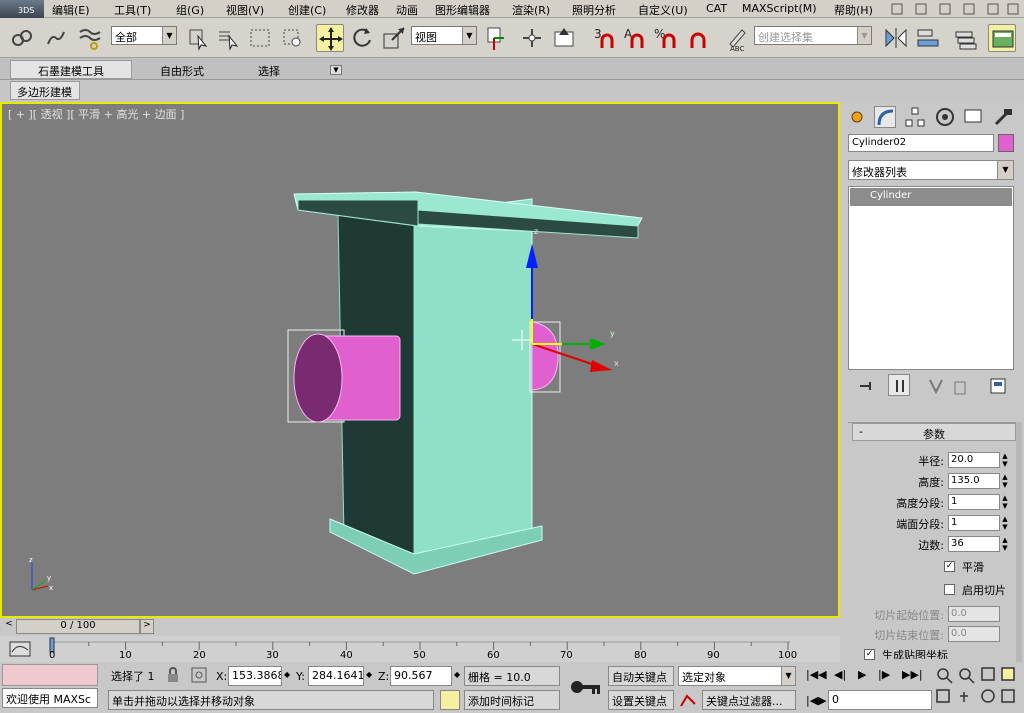  What do you see at coordinates (974, 502) in the screenshot?
I see `height-segments-field: 1` at bounding box center [974, 502].